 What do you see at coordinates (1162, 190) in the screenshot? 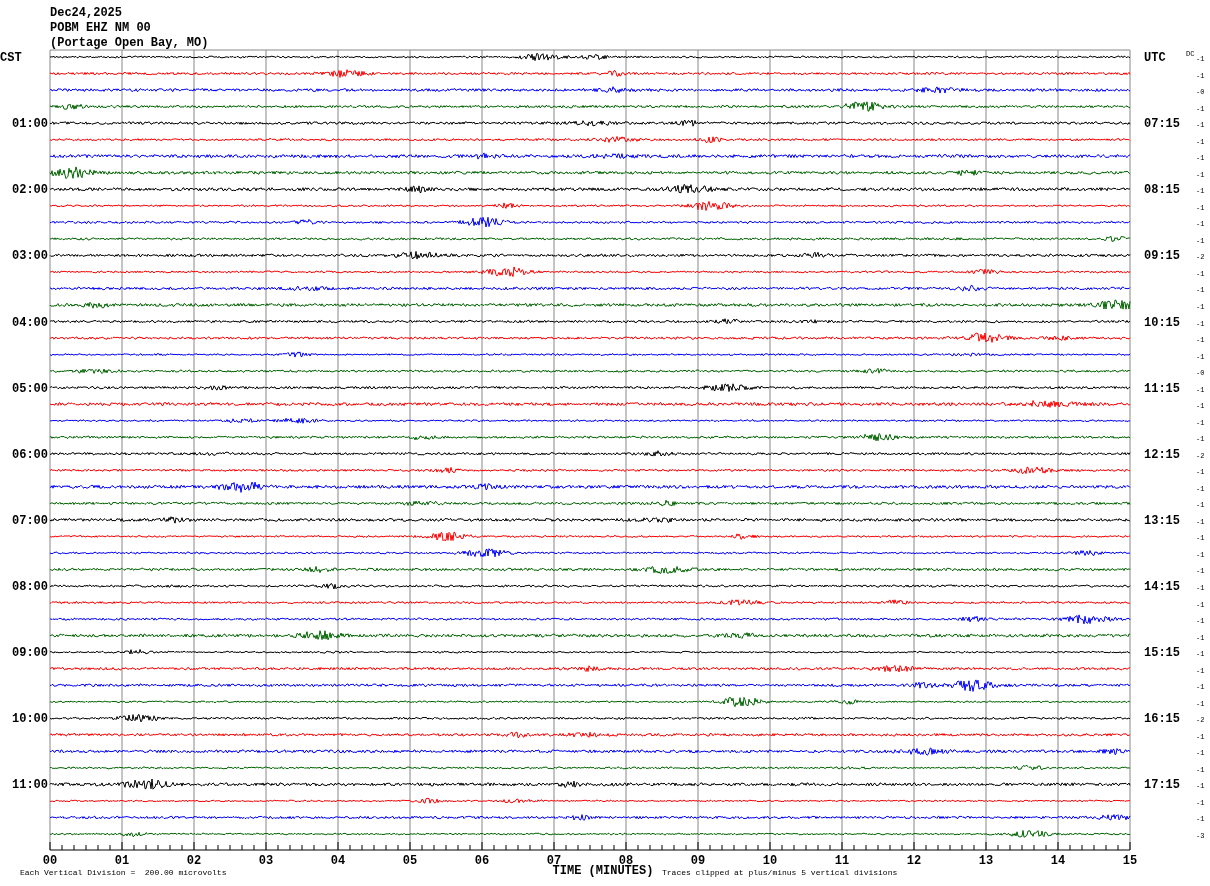
I see `hour-label: 08:15` at bounding box center [1162, 190].